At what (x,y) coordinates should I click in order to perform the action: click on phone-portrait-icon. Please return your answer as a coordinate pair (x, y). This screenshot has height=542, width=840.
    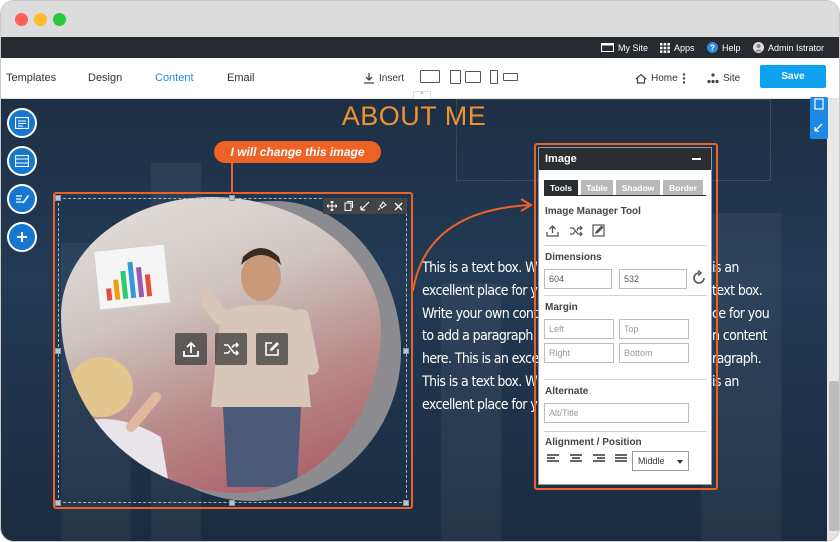
    Looking at the image, I should click on (494, 77).